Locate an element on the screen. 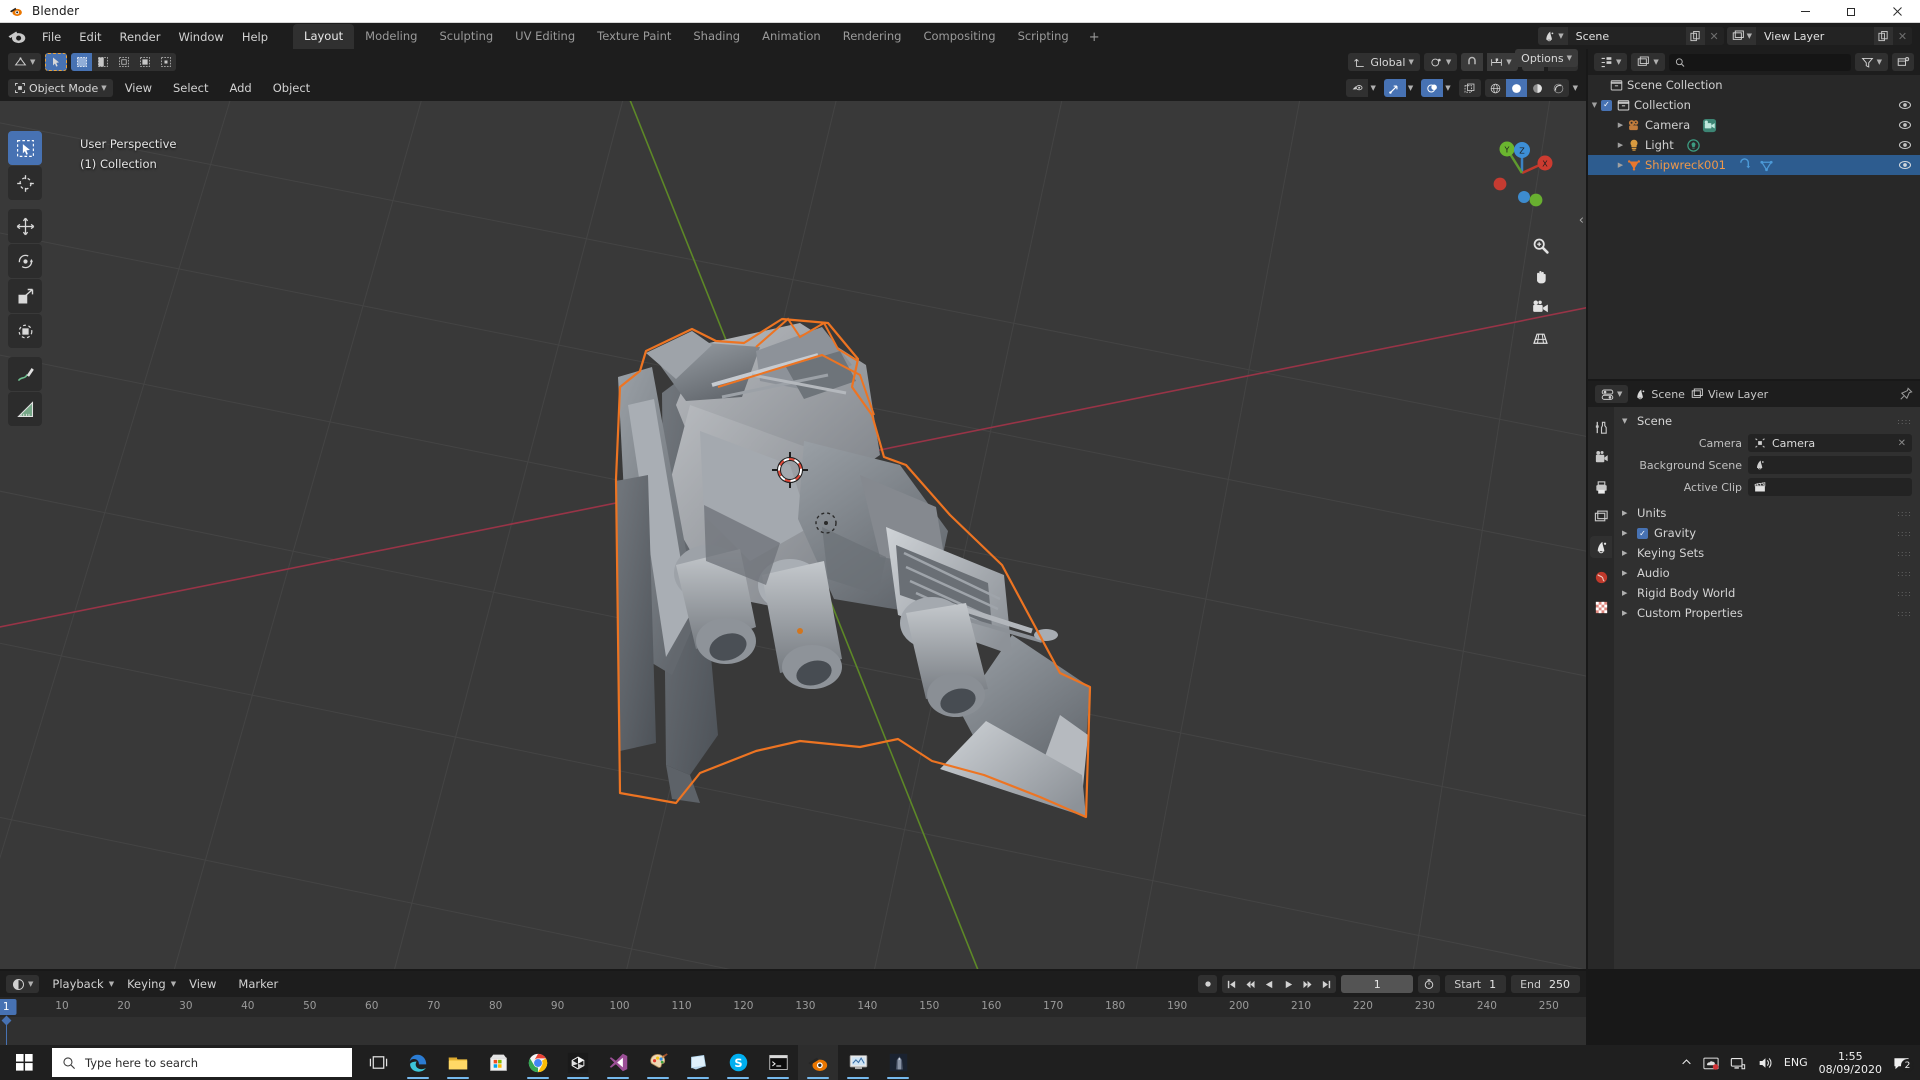 This screenshot has width=1920, height=1080. workspace-tab-shading: Shading is located at coordinates (716, 36).